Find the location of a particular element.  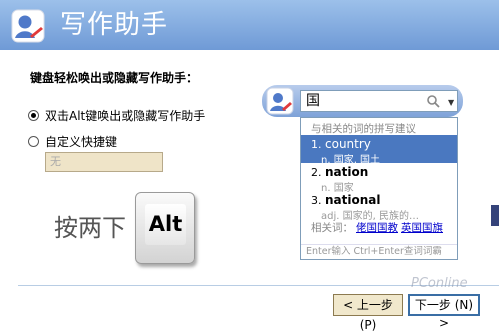

page-title: 写作助手 is located at coordinates (114, 25).